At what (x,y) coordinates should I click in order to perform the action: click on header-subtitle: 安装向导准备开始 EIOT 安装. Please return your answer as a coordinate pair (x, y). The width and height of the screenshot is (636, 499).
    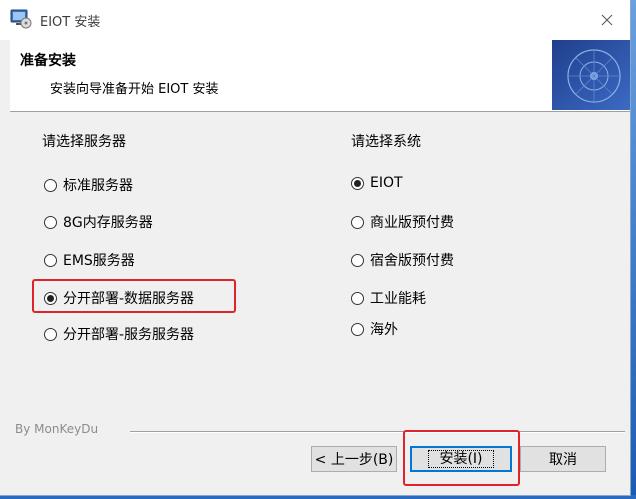
    Looking at the image, I should click on (134, 89).